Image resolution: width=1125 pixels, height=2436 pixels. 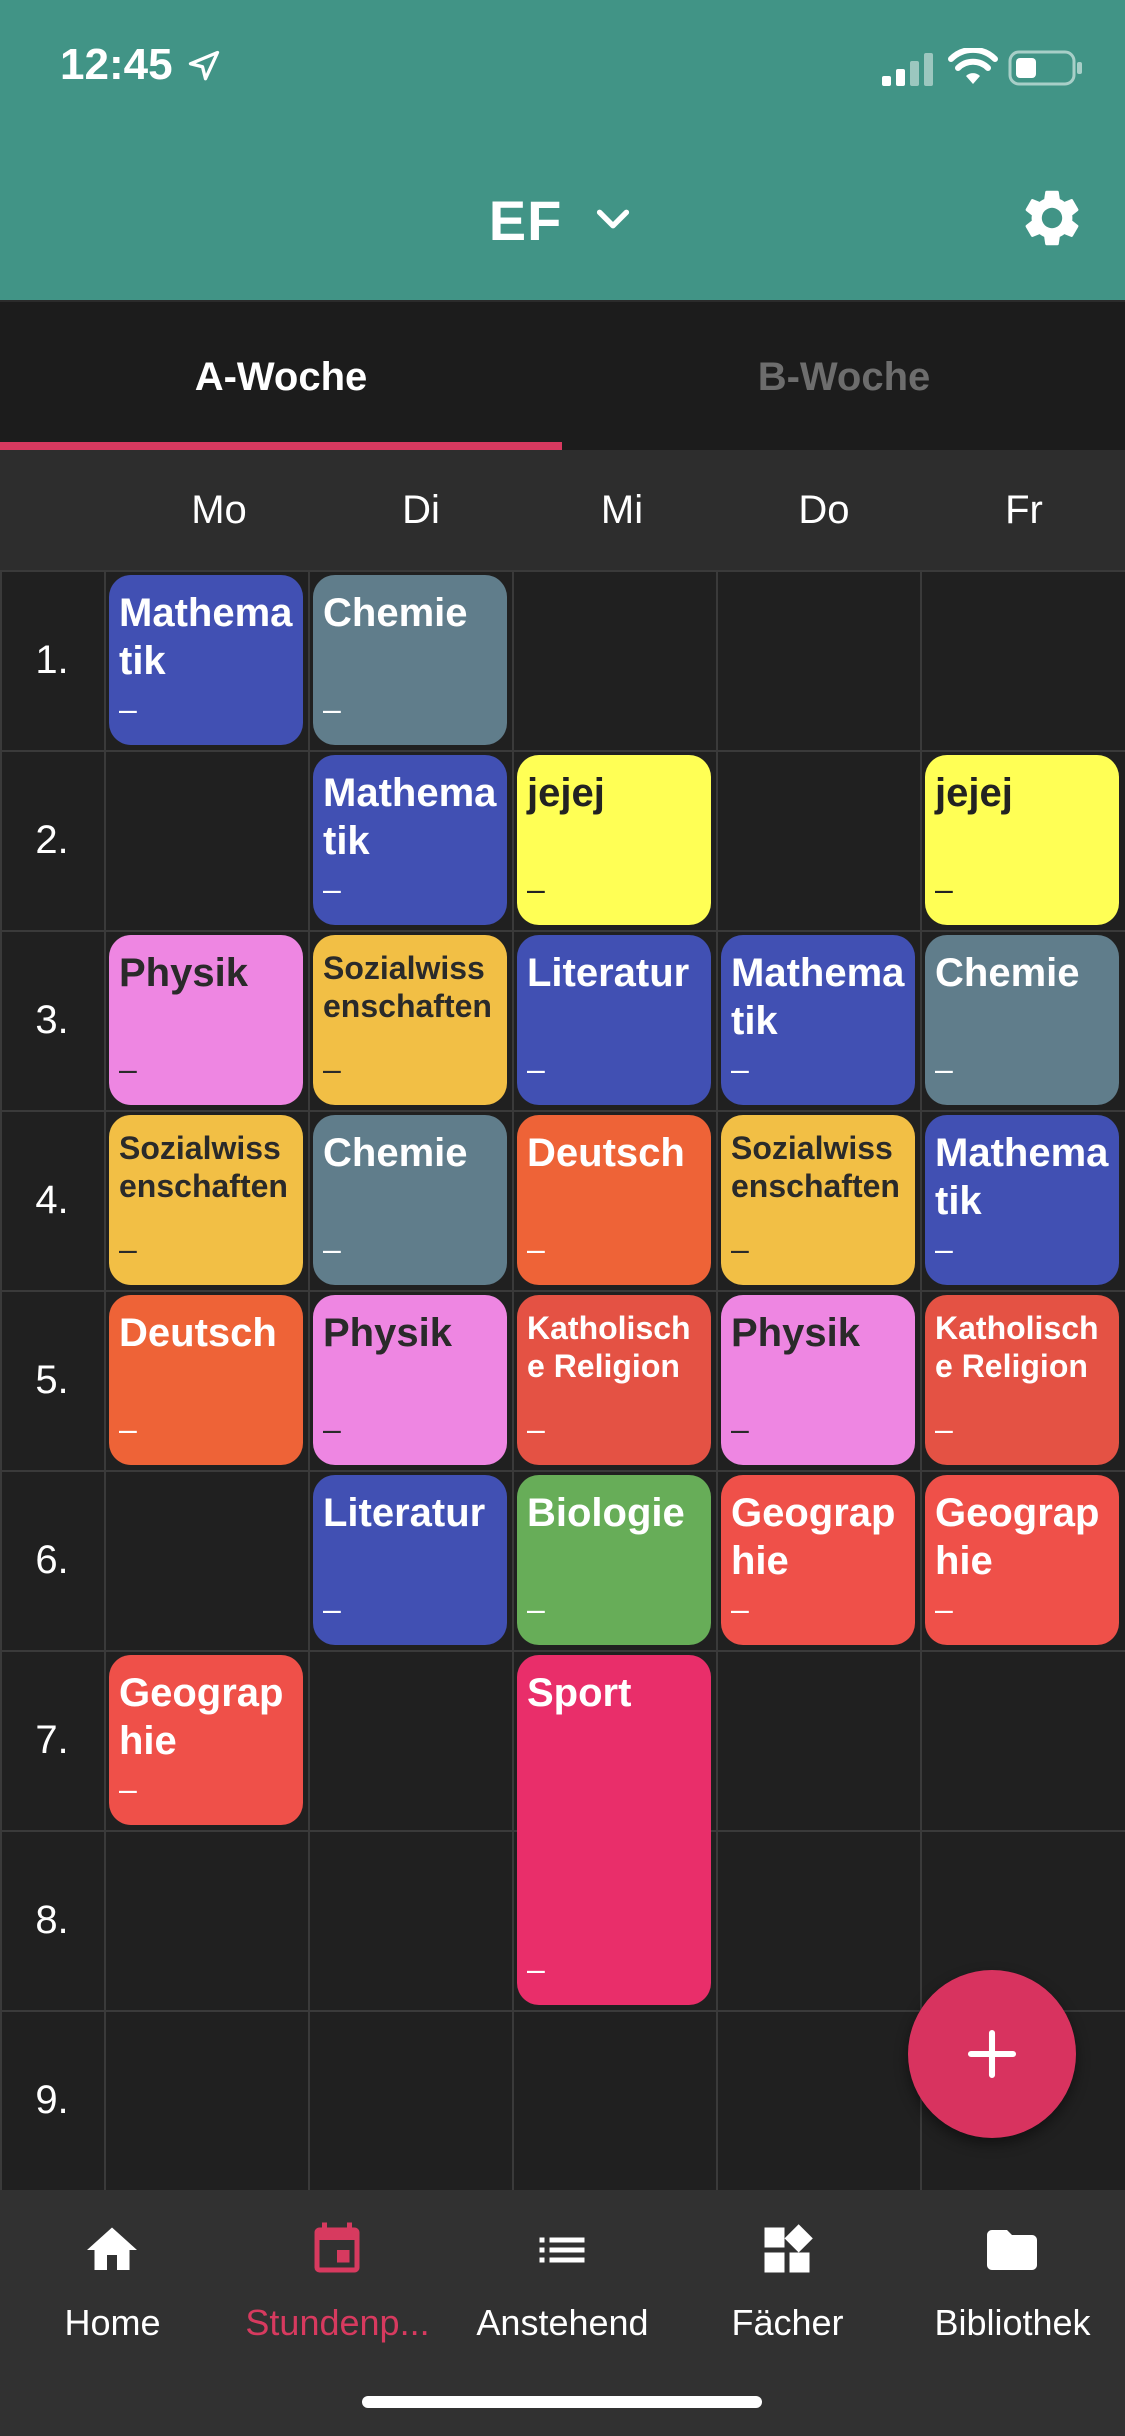 What do you see at coordinates (219, 509) in the screenshot?
I see `day-header-mo: Mo` at bounding box center [219, 509].